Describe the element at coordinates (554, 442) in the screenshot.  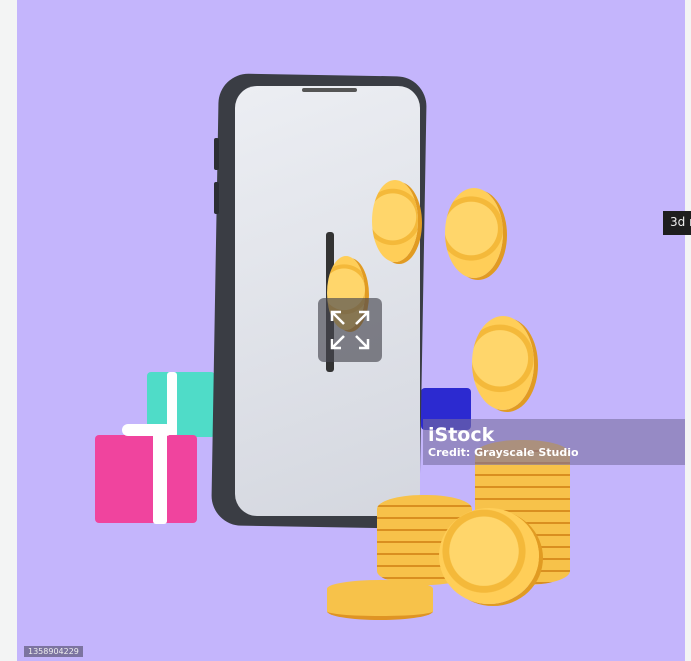
I see `istock-watermark: iStock Credit: Grayscale Studio` at that location.